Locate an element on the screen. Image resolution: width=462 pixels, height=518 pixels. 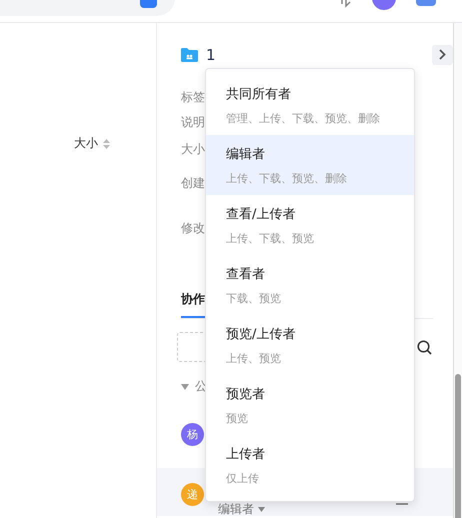
folder-name: 1 is located at coordinates (211, 55).